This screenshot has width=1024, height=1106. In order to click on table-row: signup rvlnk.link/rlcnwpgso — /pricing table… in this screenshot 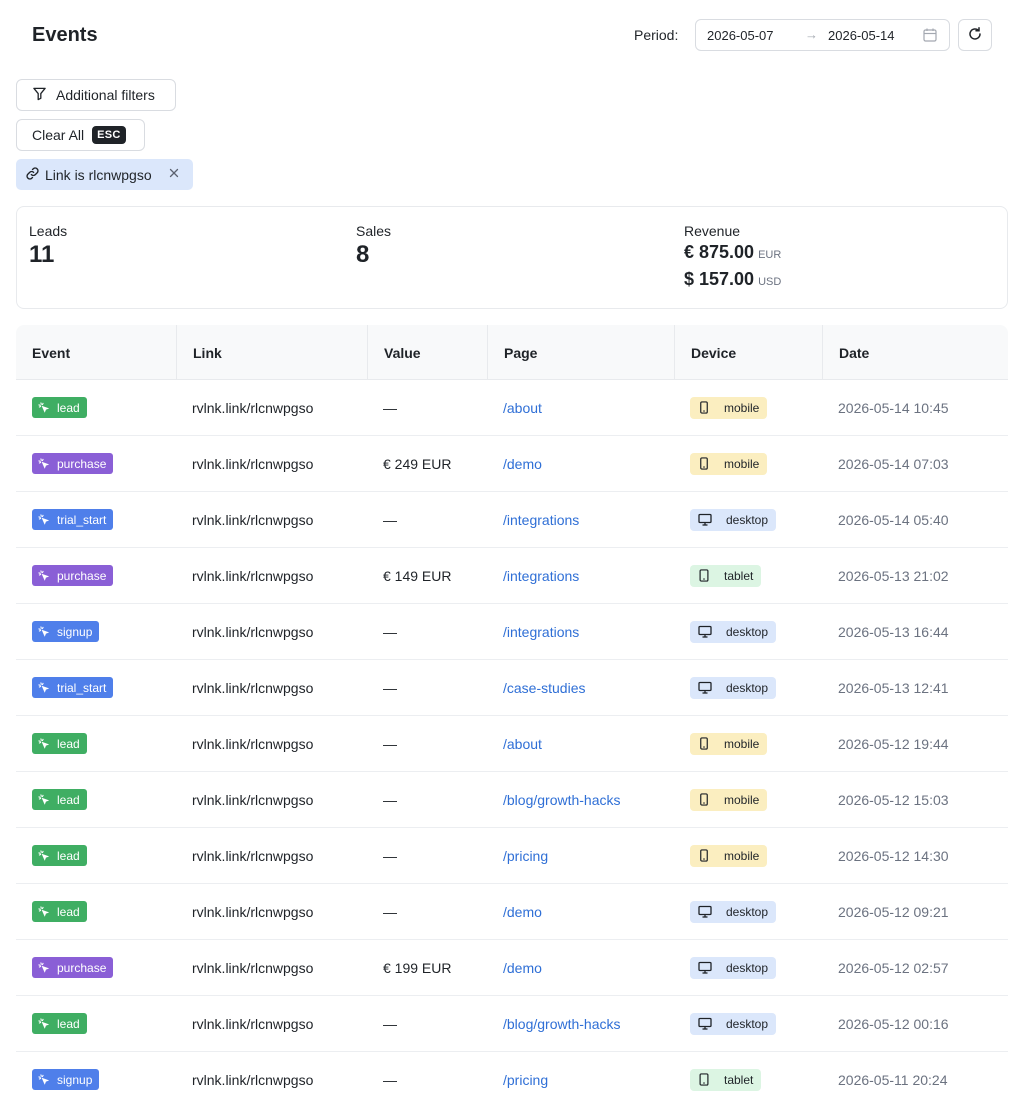, I will do `click(512, 1079)`.